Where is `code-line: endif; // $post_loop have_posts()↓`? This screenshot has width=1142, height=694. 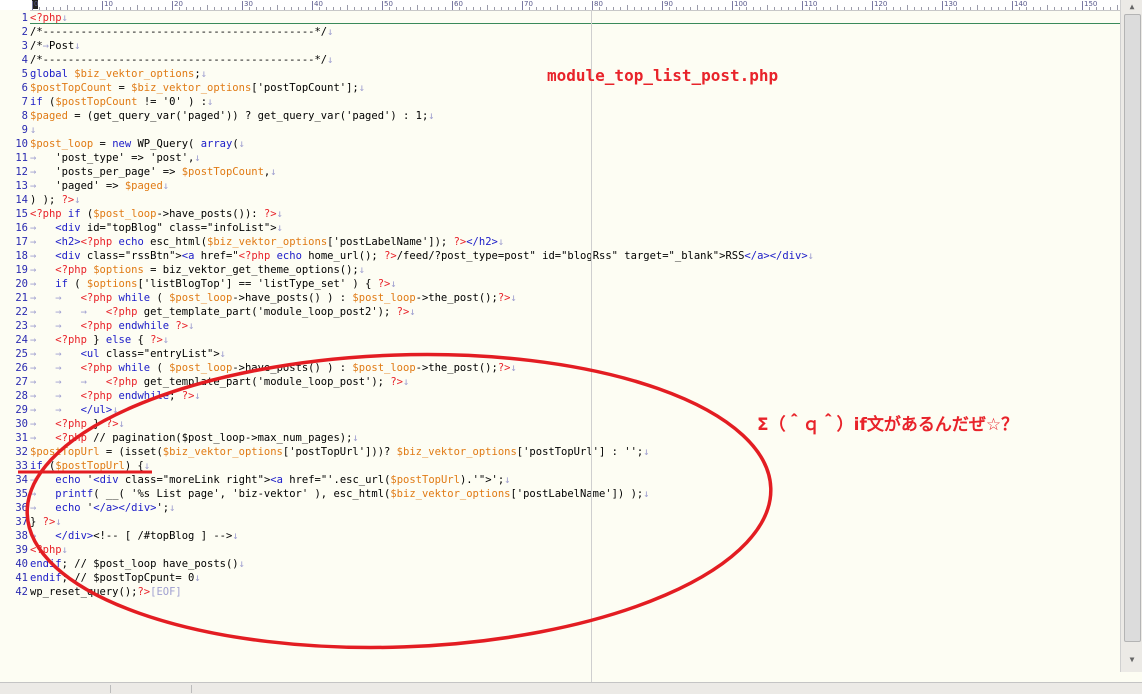
code-line: endif; // $post_loop have_posts()↓ is located at coordinates (137, 564).